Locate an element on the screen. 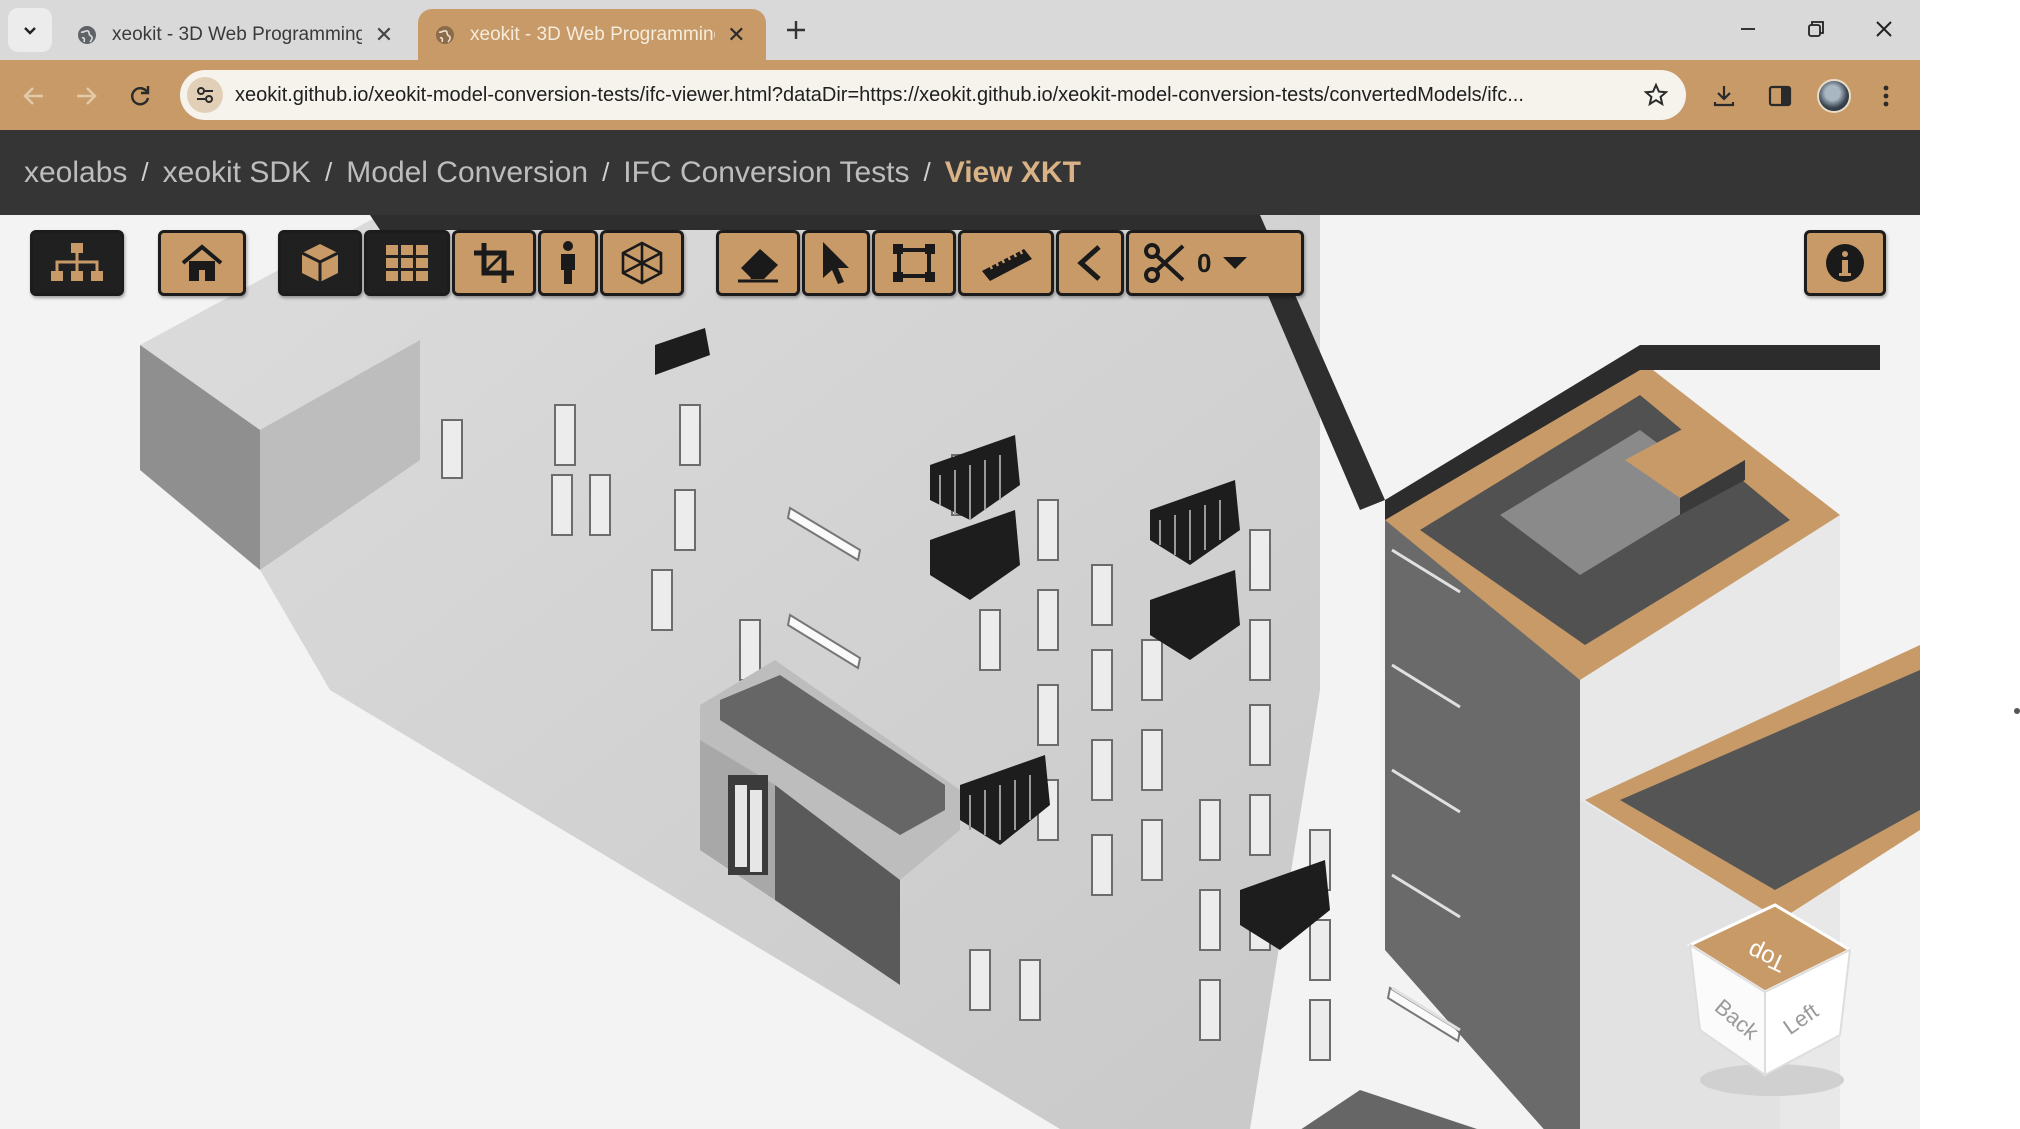 The height and width of the screenshot is (1129, 2020). section-count: 0 is located at coordinates (1204, 262).